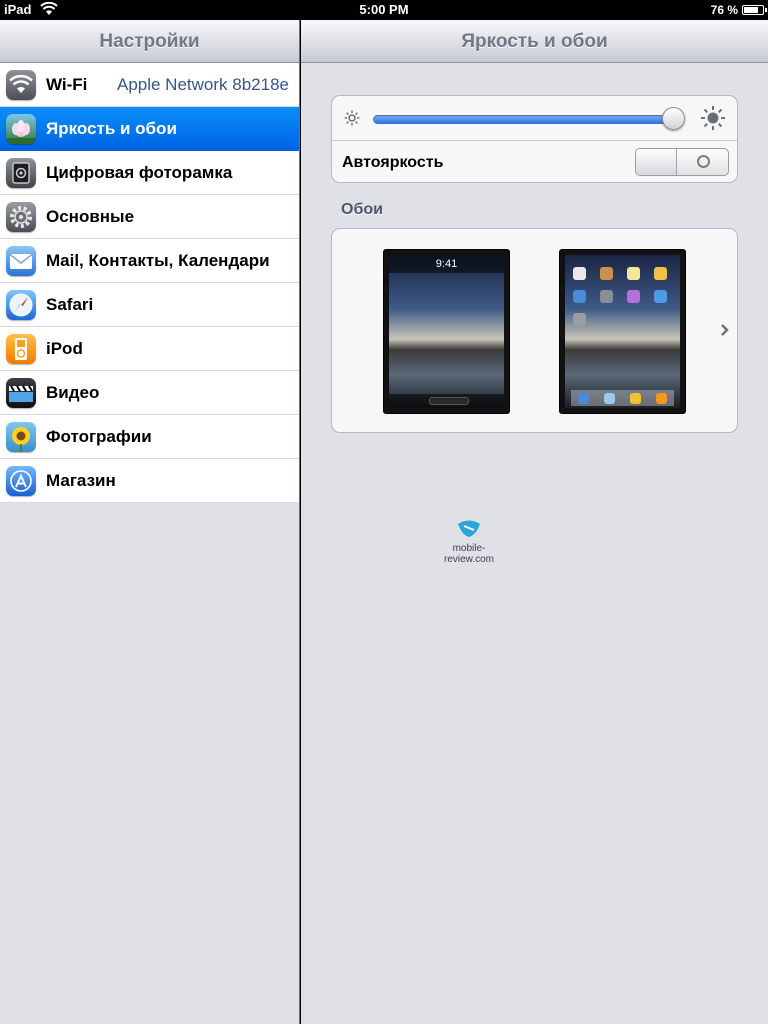  Describe the element at coordinates (139, 172) in the screenshot. I see `sidebar-item-label: Цифровая фоторамка` at that location.